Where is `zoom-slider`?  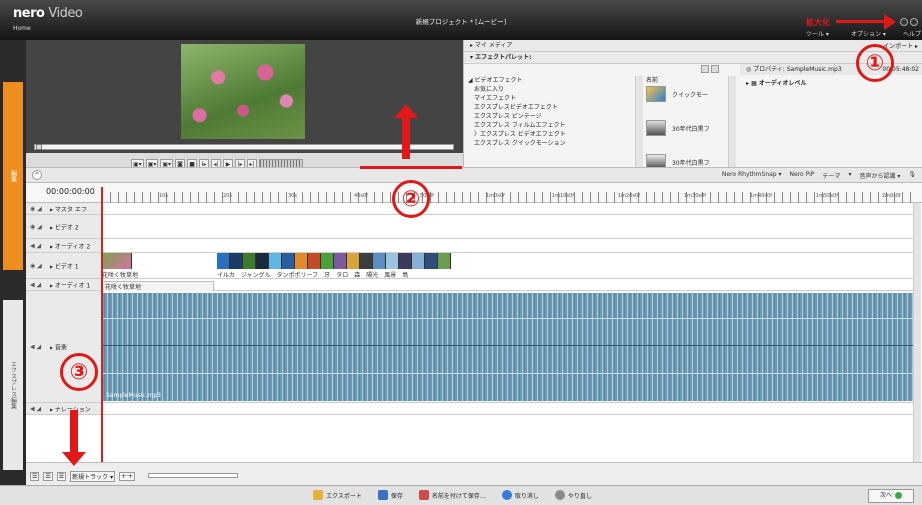
zoom-slider is located at coordinates (193, 475).